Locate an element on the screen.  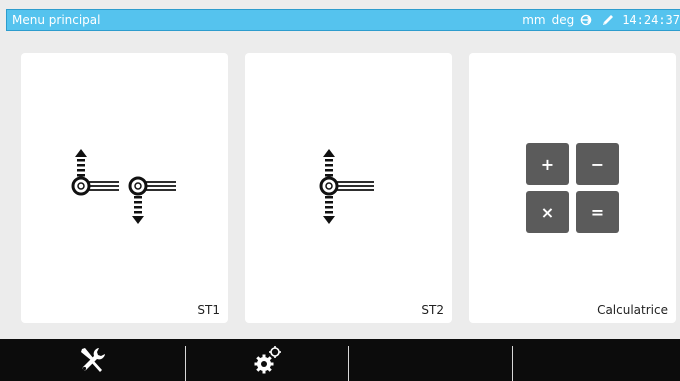
calculator-icon: + − × = is located at coordinates (573, 188).